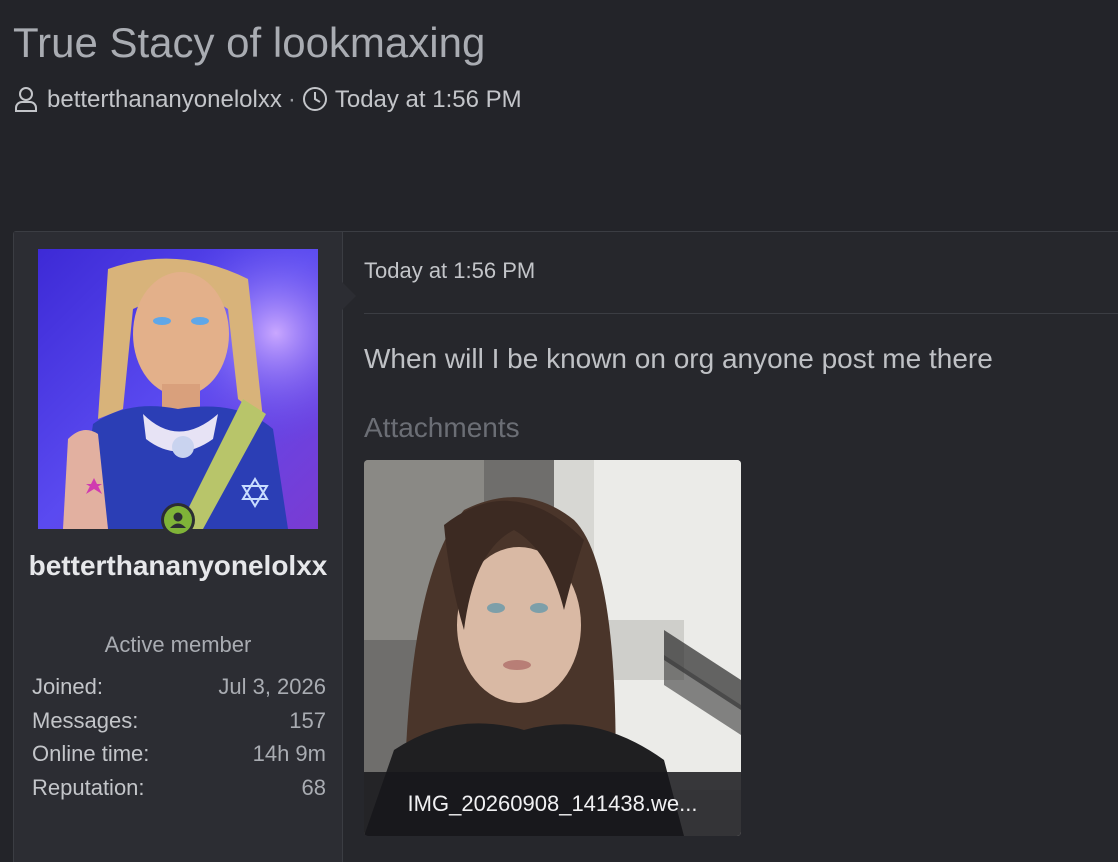  Describe the element at coordinates (178, 644) in the screenshot. I see `user-title: Active member` at that location.